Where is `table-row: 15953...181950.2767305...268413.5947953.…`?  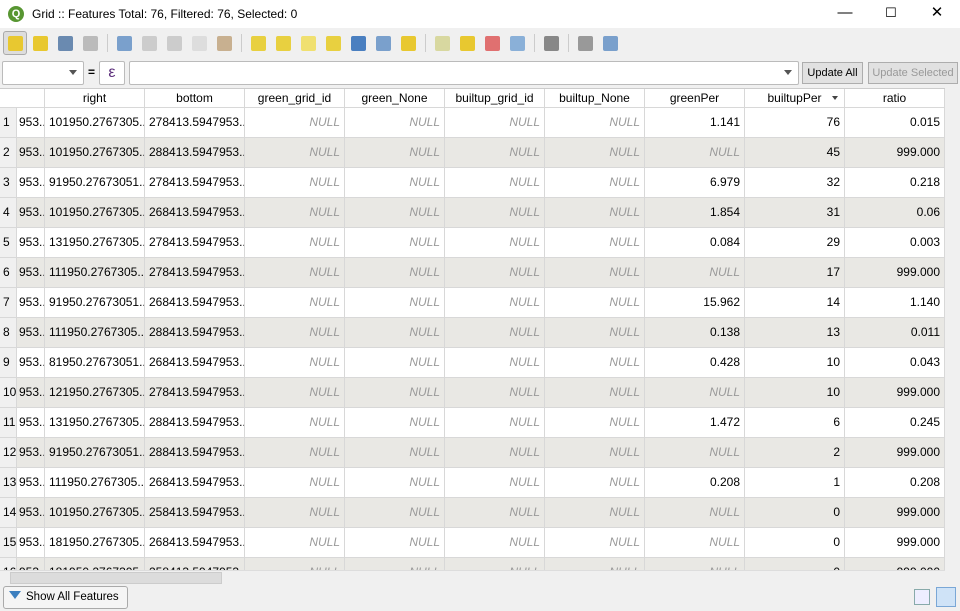
table-row: 15953...181950.2767305...268413.5947953.… is located at coordinates (472, 543).